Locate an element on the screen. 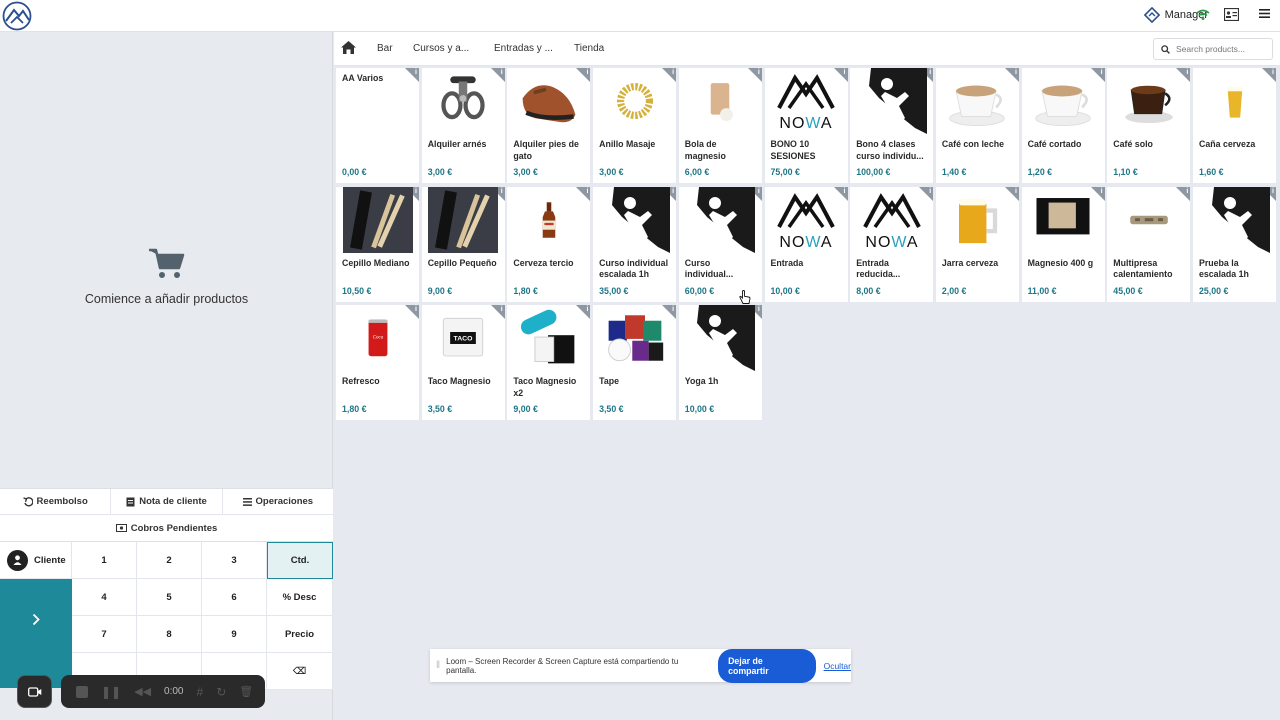 This screenshot has width=1280, height=720. payment-button is located at coordinates (36, 633).